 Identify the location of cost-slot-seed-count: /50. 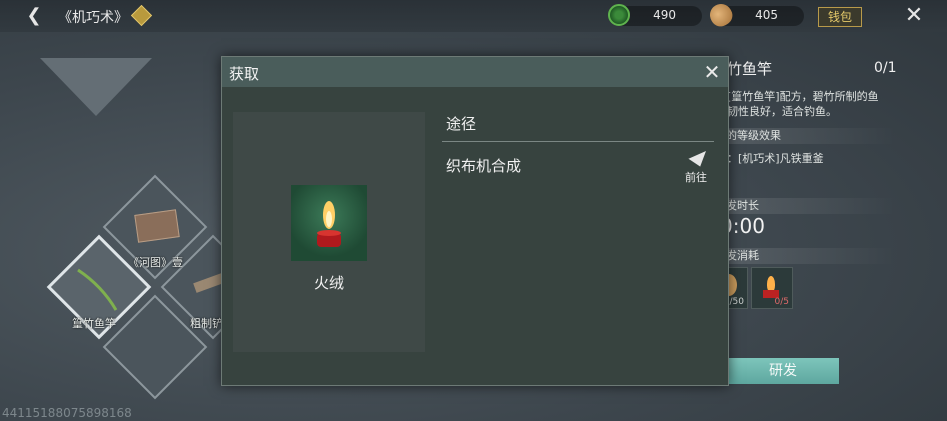
(736, 302).